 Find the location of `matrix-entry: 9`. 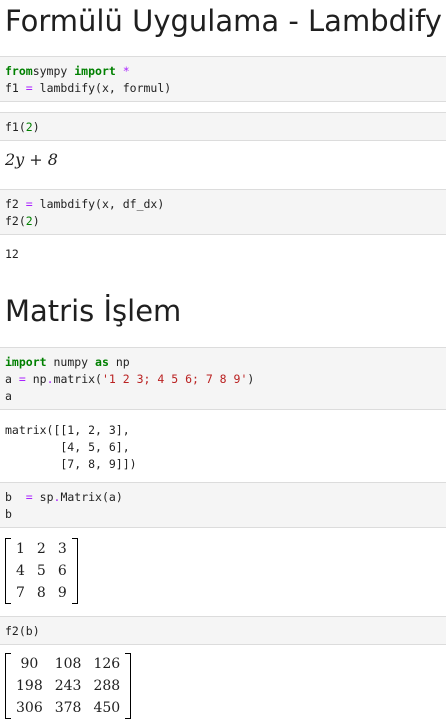

matrix-entry: 9 is located at coordinates (62, 593).